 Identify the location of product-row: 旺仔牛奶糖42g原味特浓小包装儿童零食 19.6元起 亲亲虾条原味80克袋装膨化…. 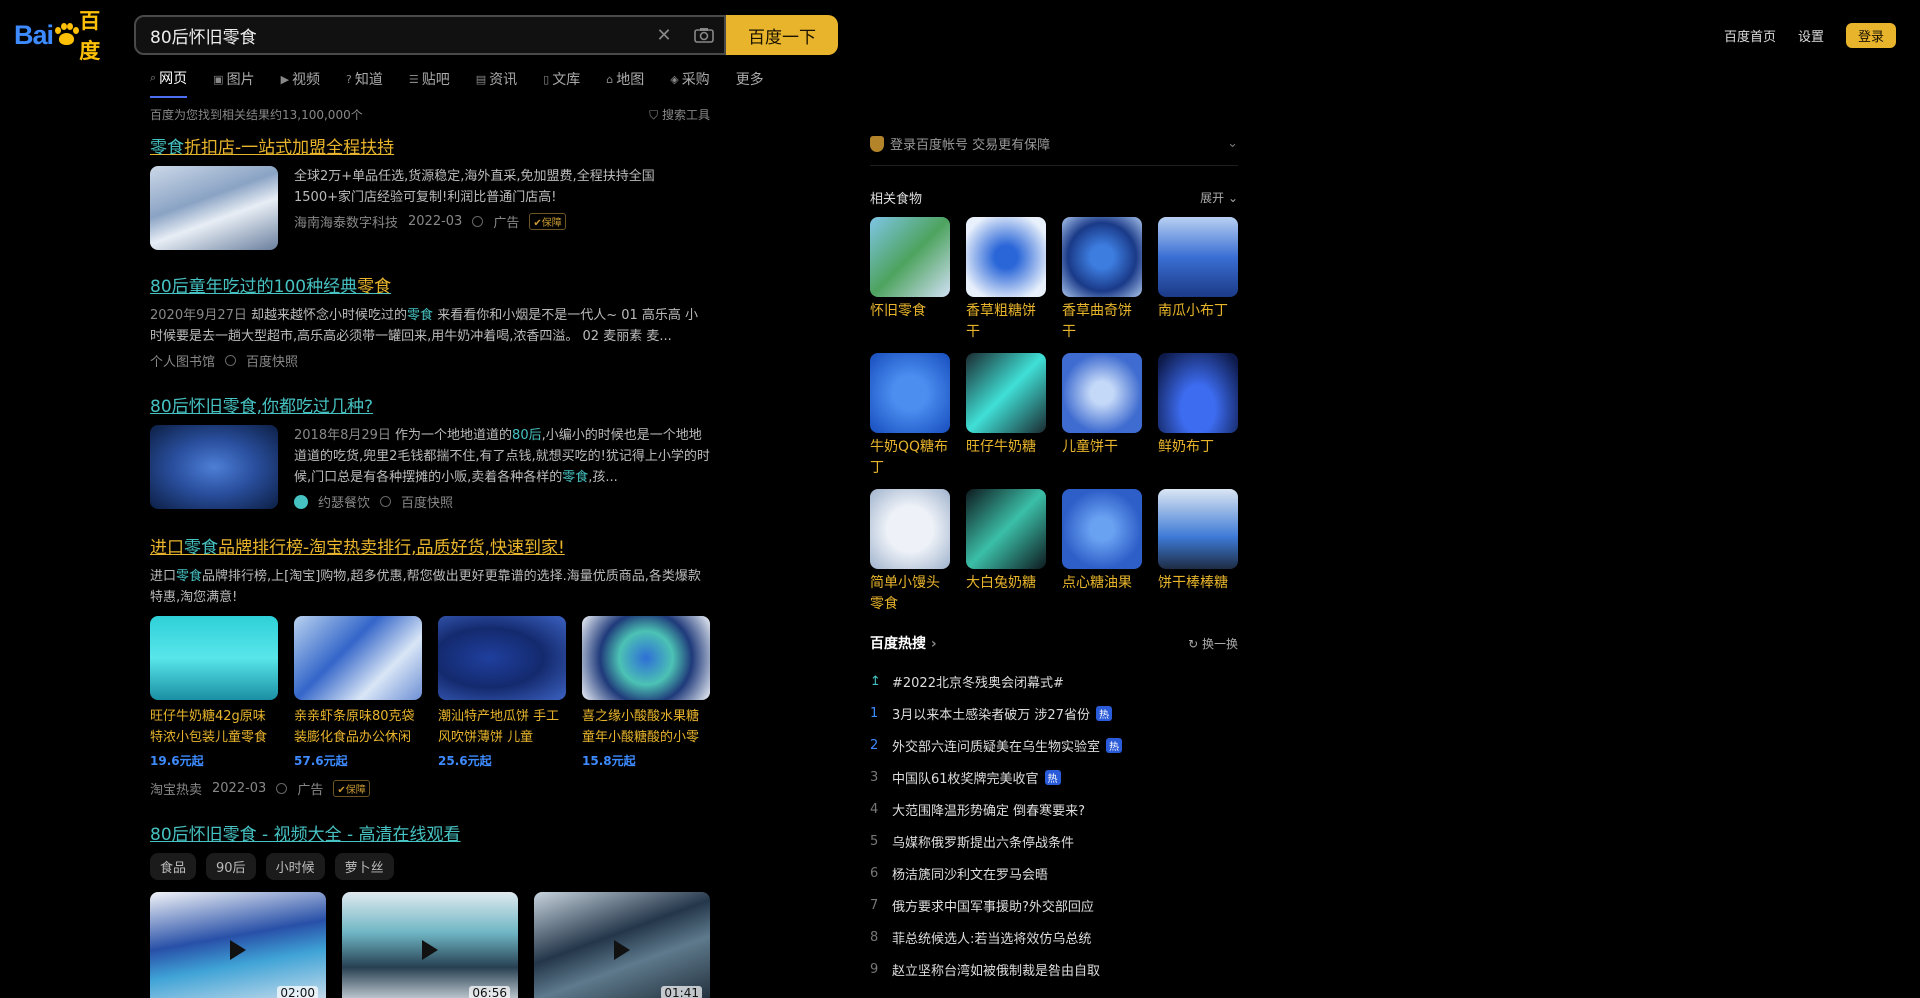
(430, 692).